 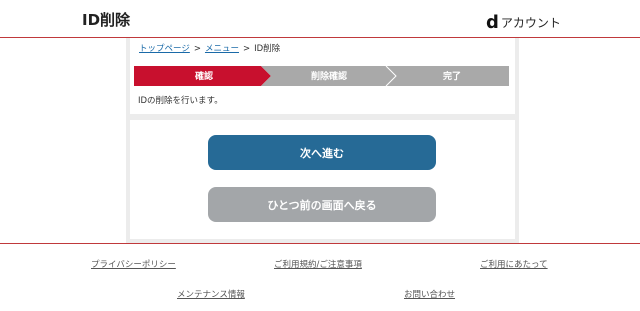 I want to click on status-text: IDの削除を行います。, so click(x=180, y=101).